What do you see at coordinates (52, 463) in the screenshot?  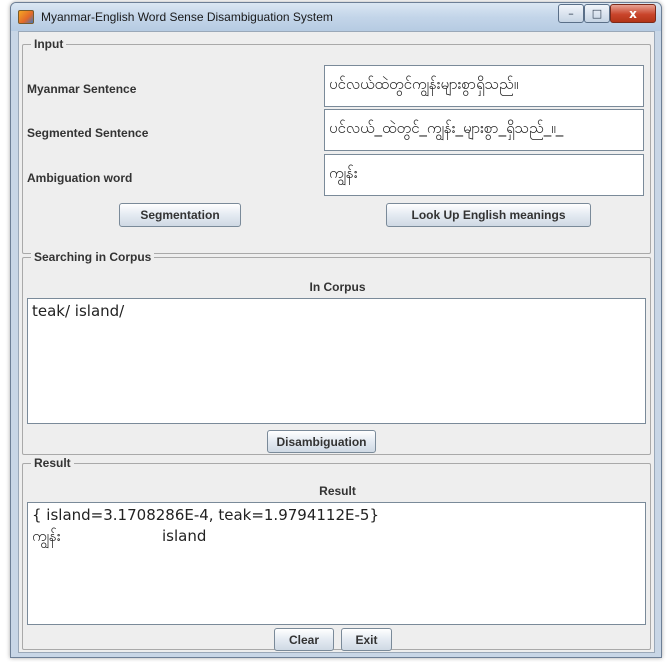 I see `result-group-title: Result` at bounding box center [52, 463].